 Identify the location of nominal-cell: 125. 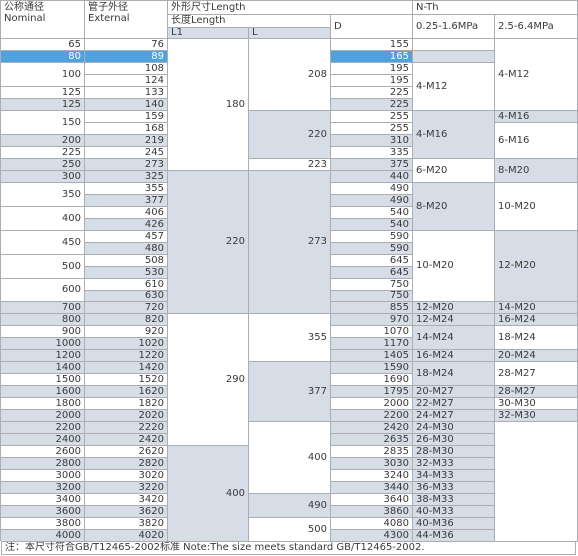
(43, 93).